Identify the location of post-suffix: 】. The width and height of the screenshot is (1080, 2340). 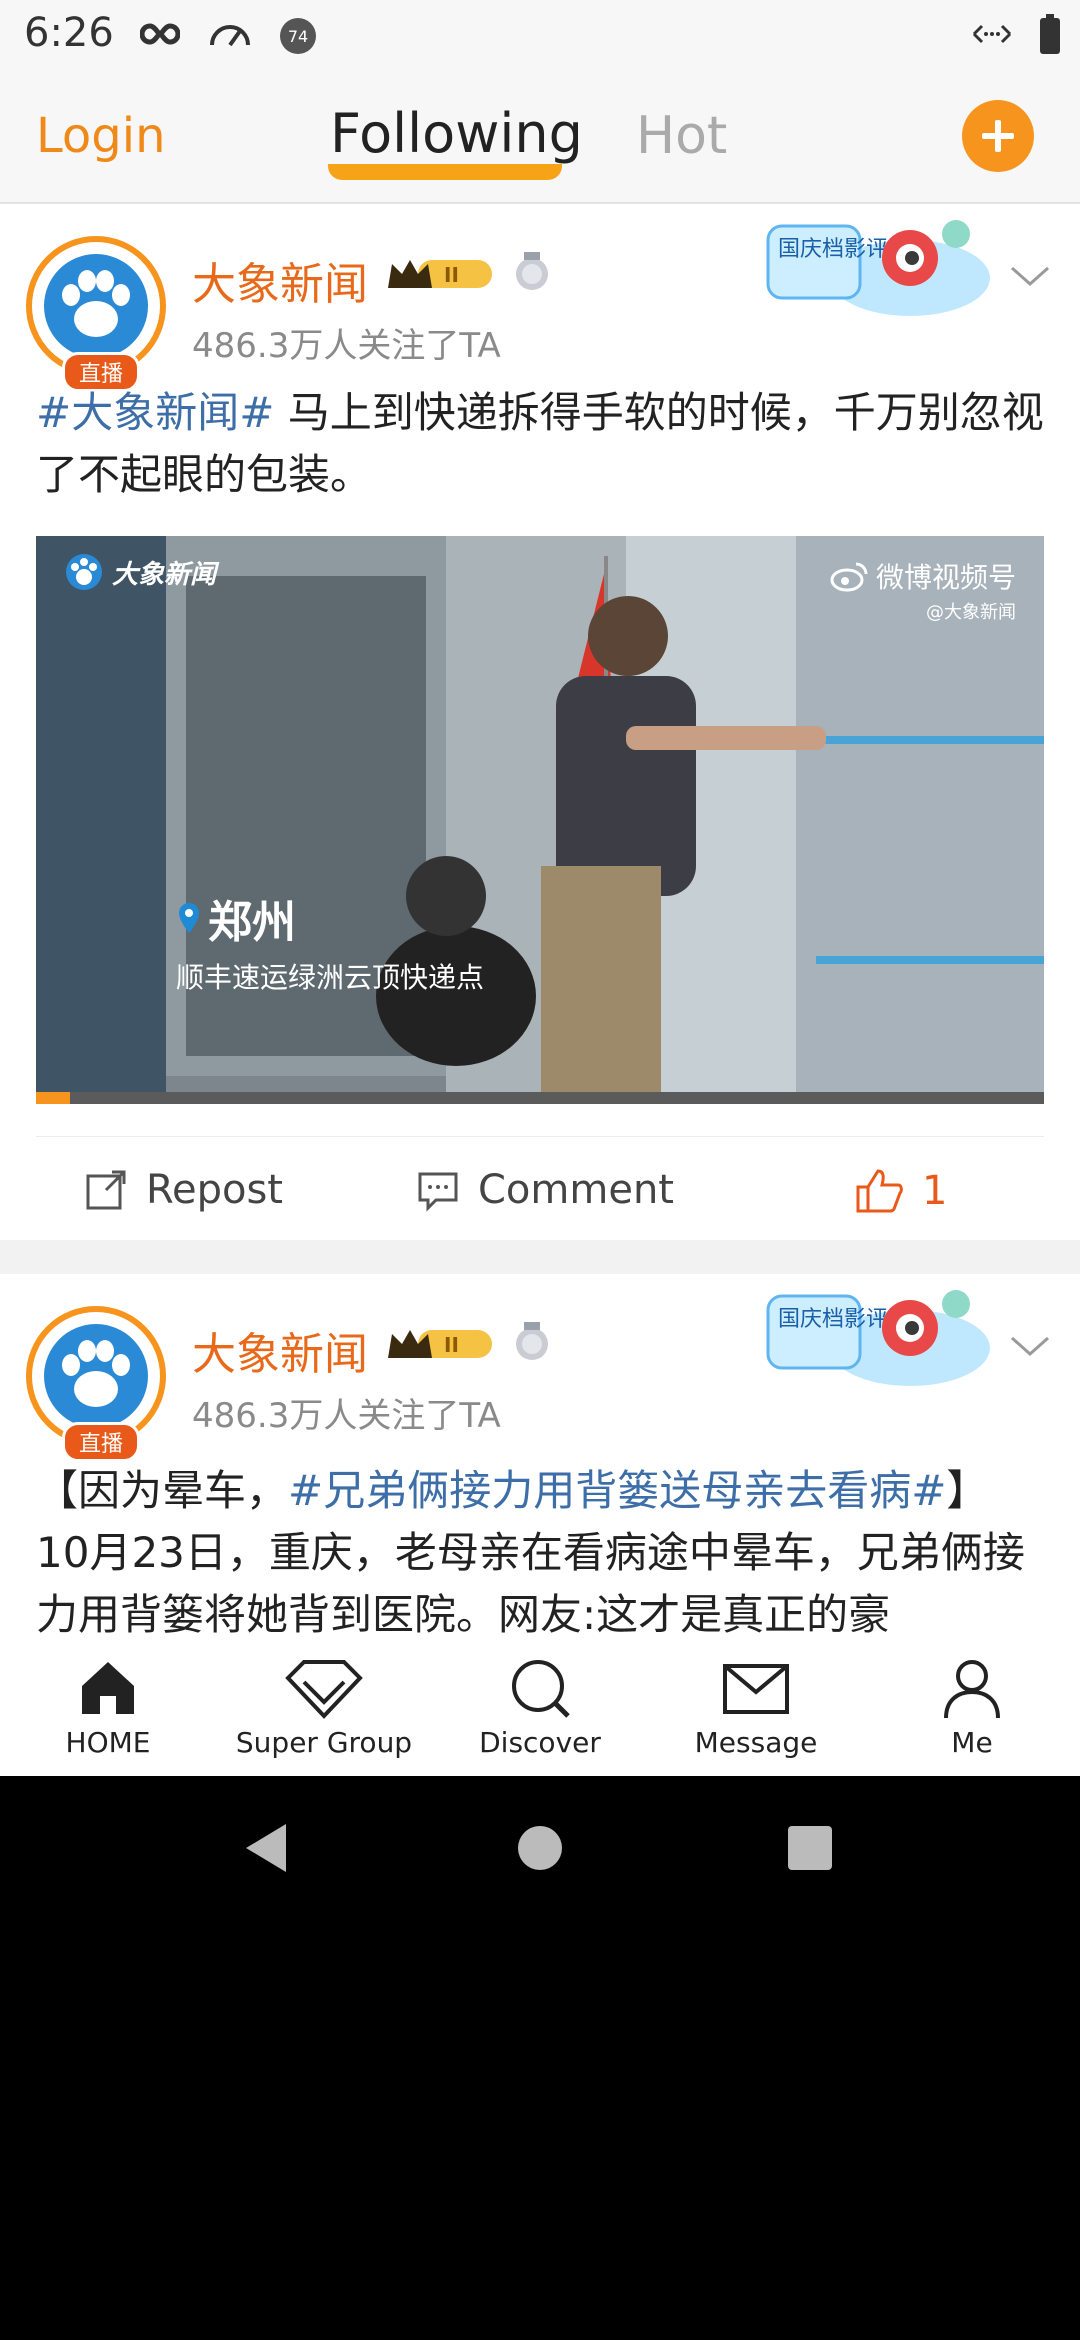
(967, 1490).